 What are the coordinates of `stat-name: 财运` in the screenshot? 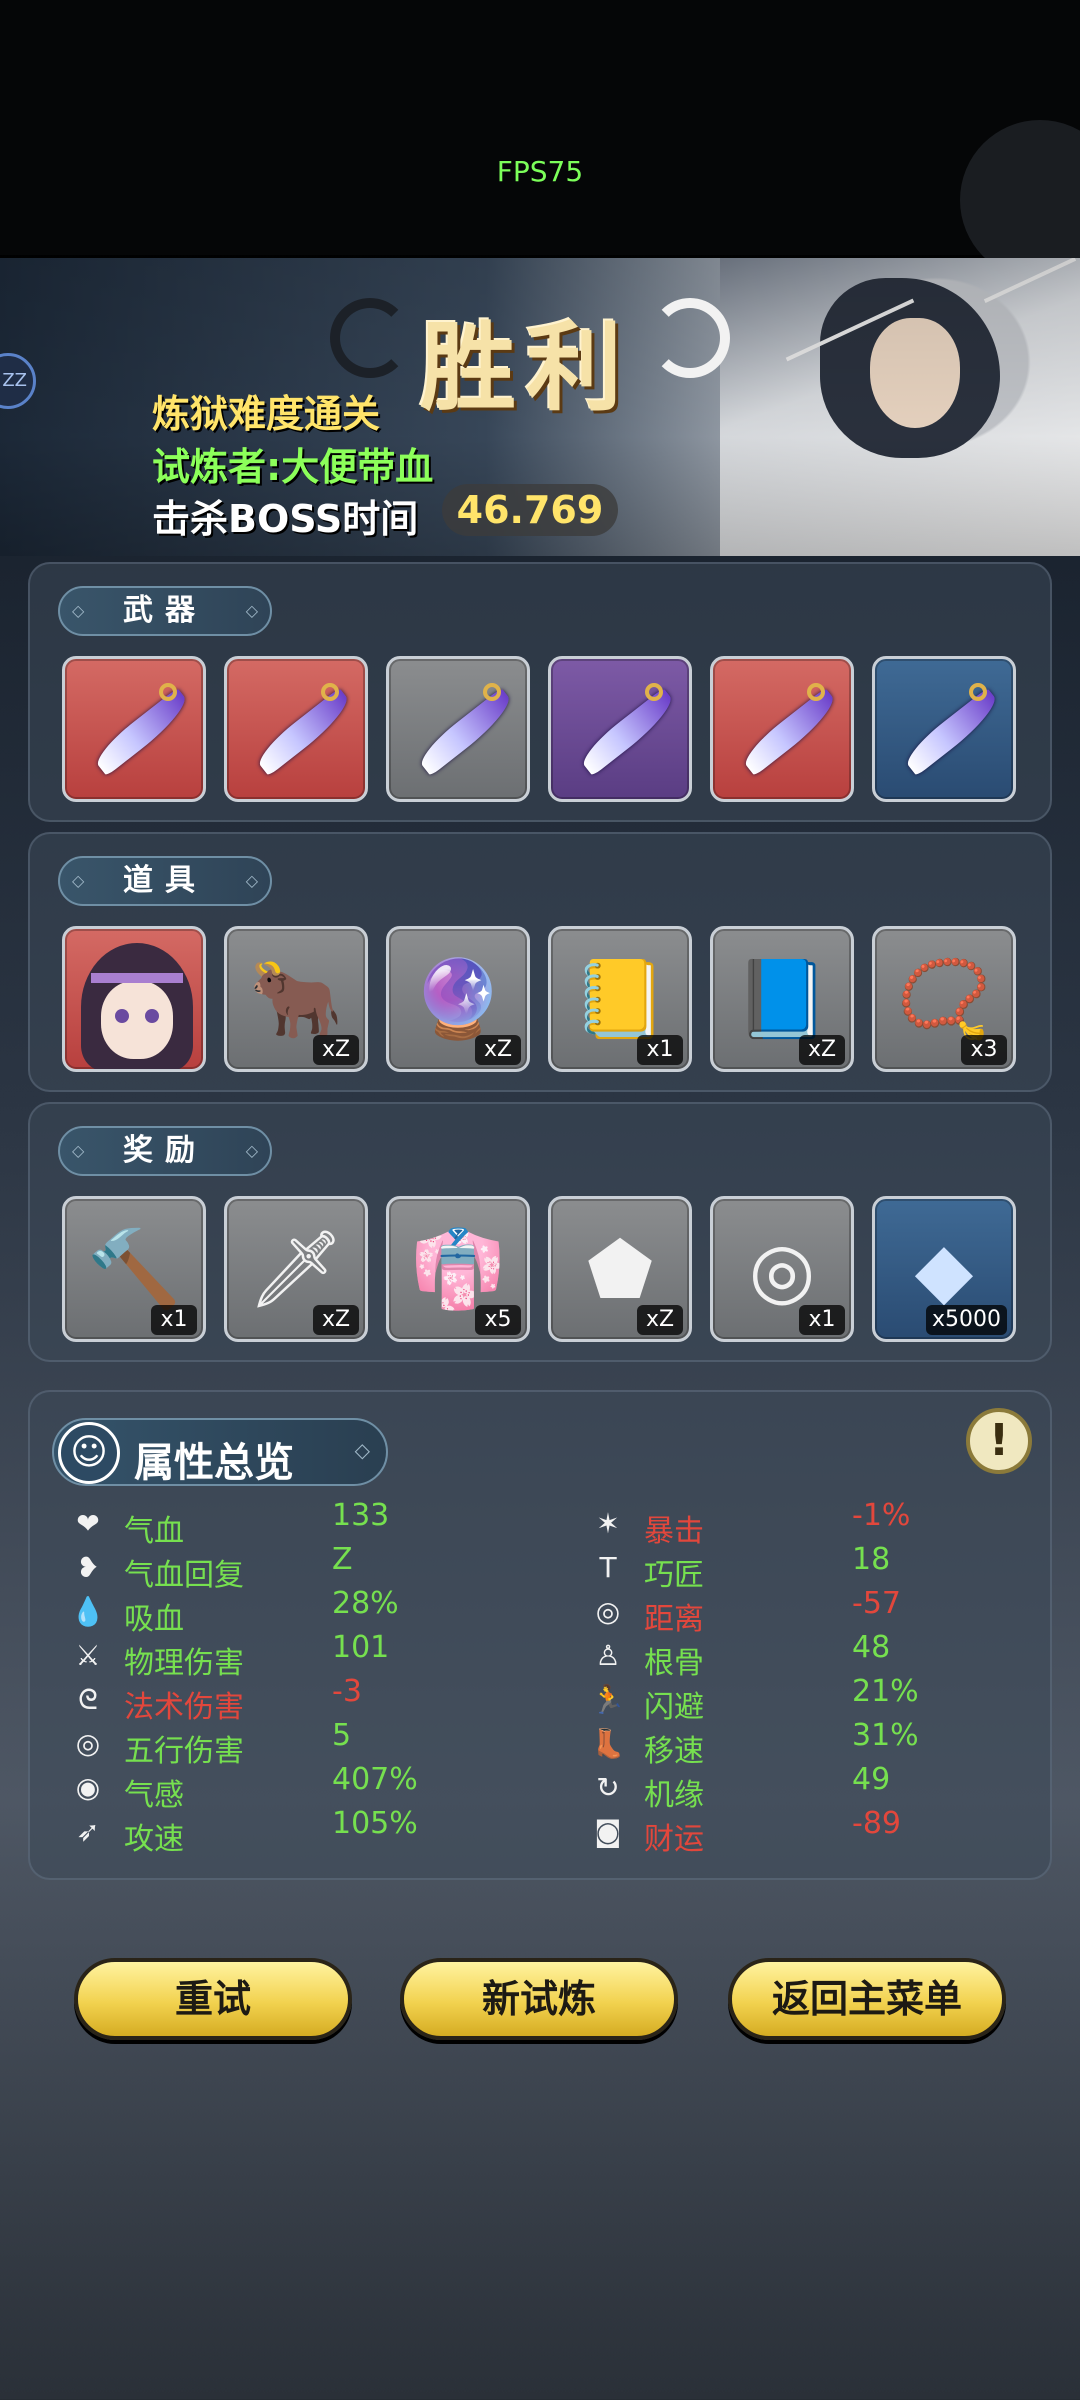 It's located at (674, 1839).